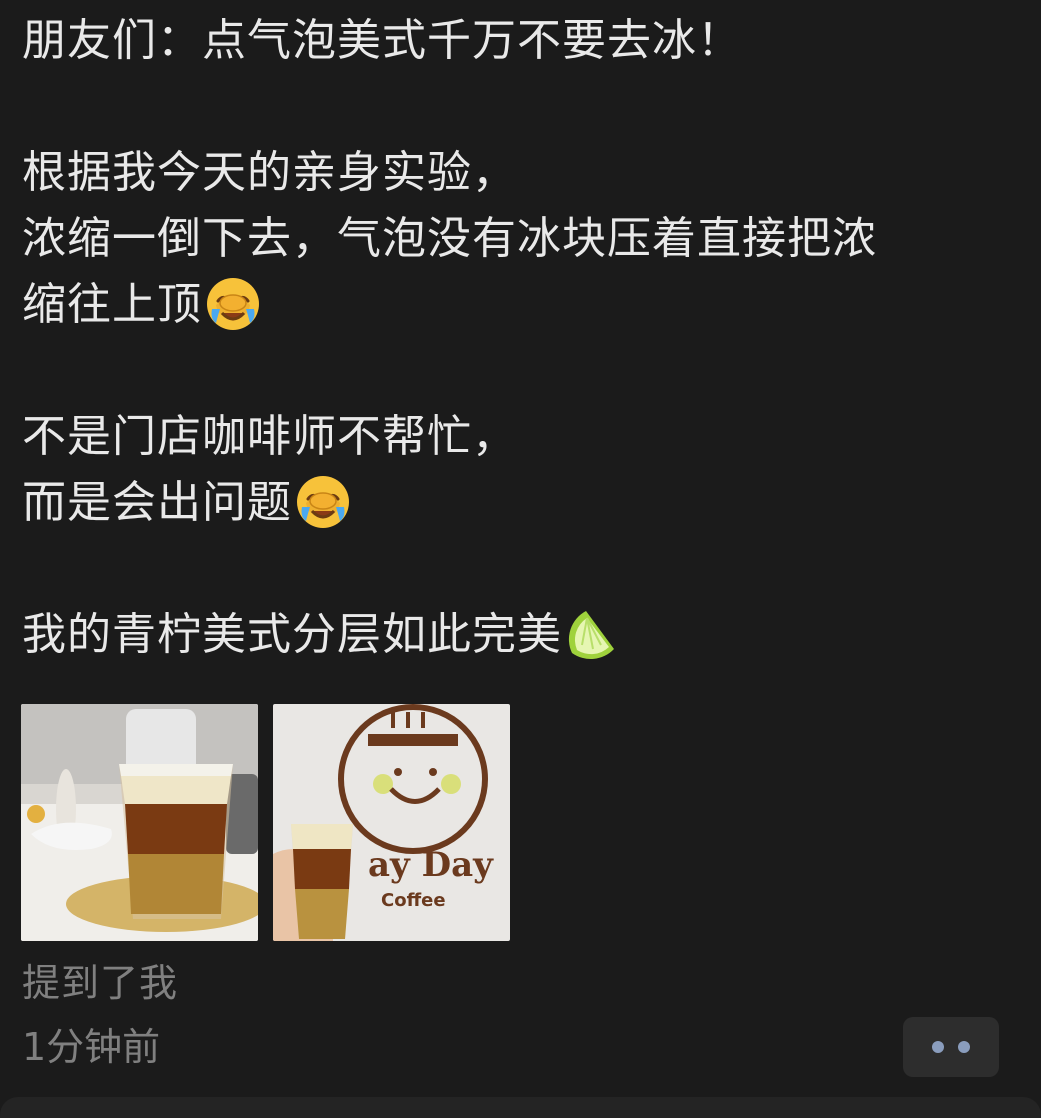 The image size is (1041, 1118). I want to click on post-line-title: 朋友们：点气泡美式千万不要去冰！, so click(382, 40).